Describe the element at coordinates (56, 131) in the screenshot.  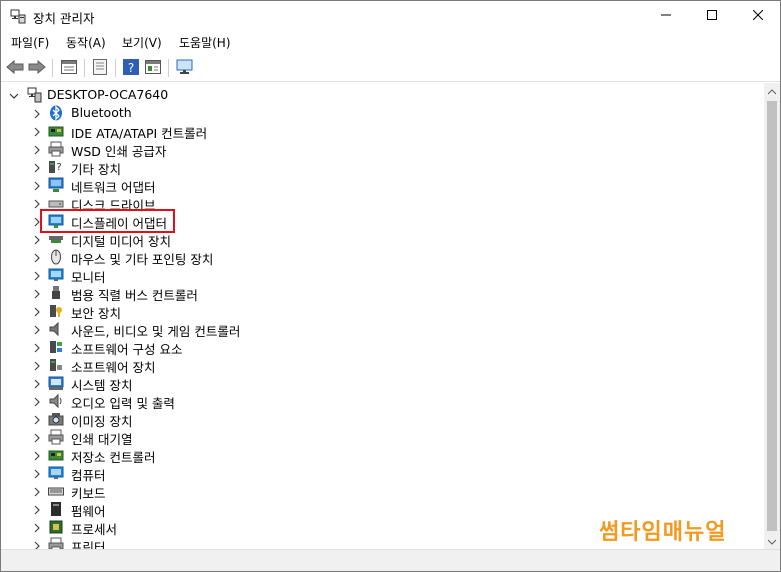
I see `ide-controller-icon` at that location.